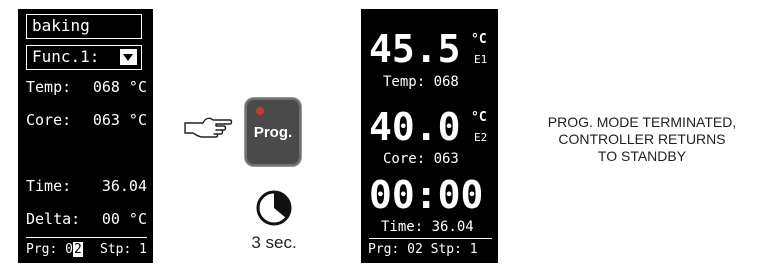  I want to click on time-caption: Time: 36.04, so click(427, 227).